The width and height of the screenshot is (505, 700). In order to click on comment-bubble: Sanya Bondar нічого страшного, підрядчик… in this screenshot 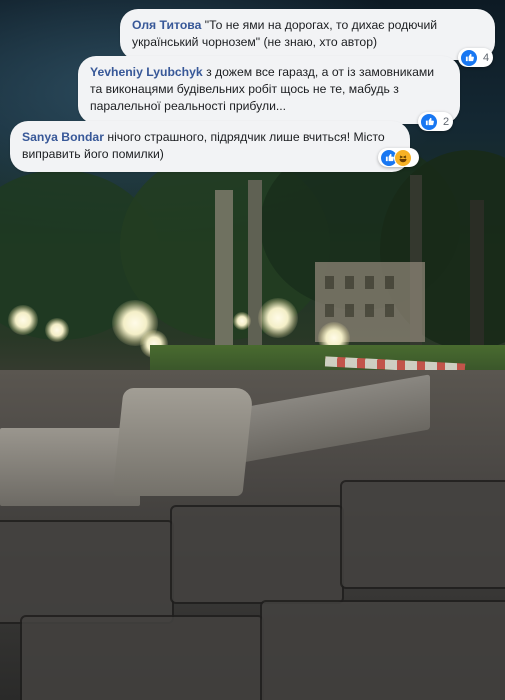, I will do `click(210, 146)`.